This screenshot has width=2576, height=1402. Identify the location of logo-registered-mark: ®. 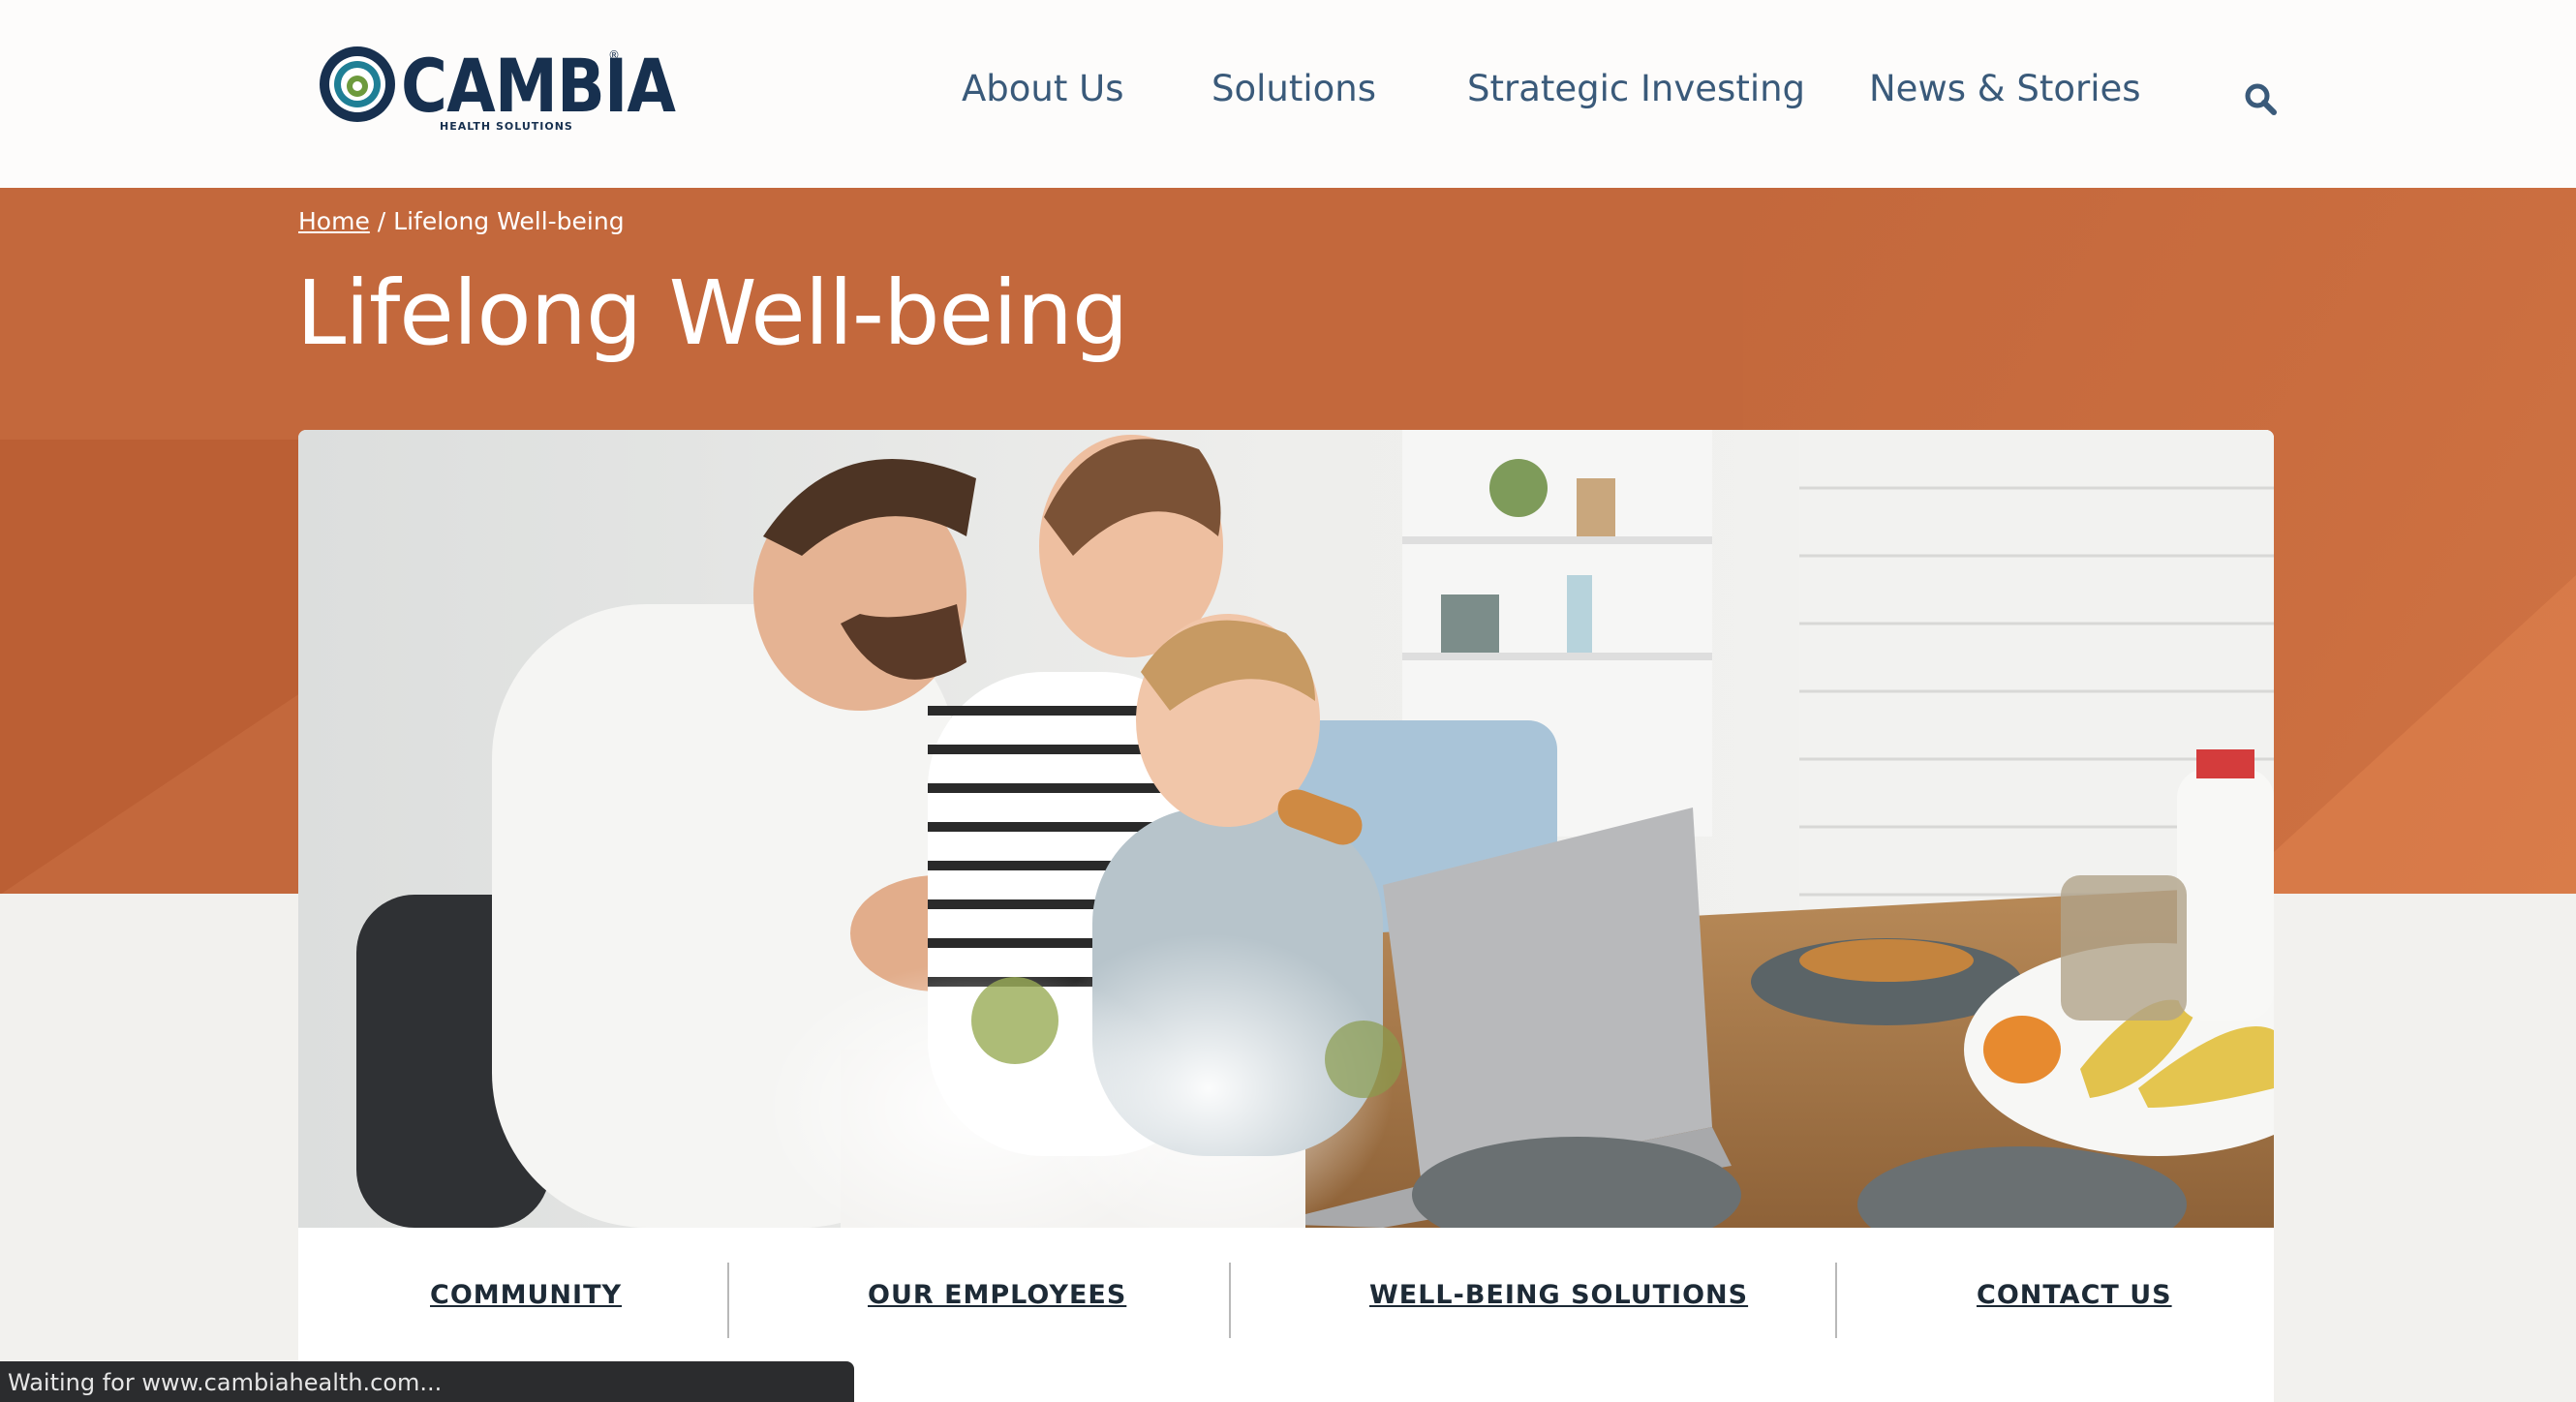
(614, 55).